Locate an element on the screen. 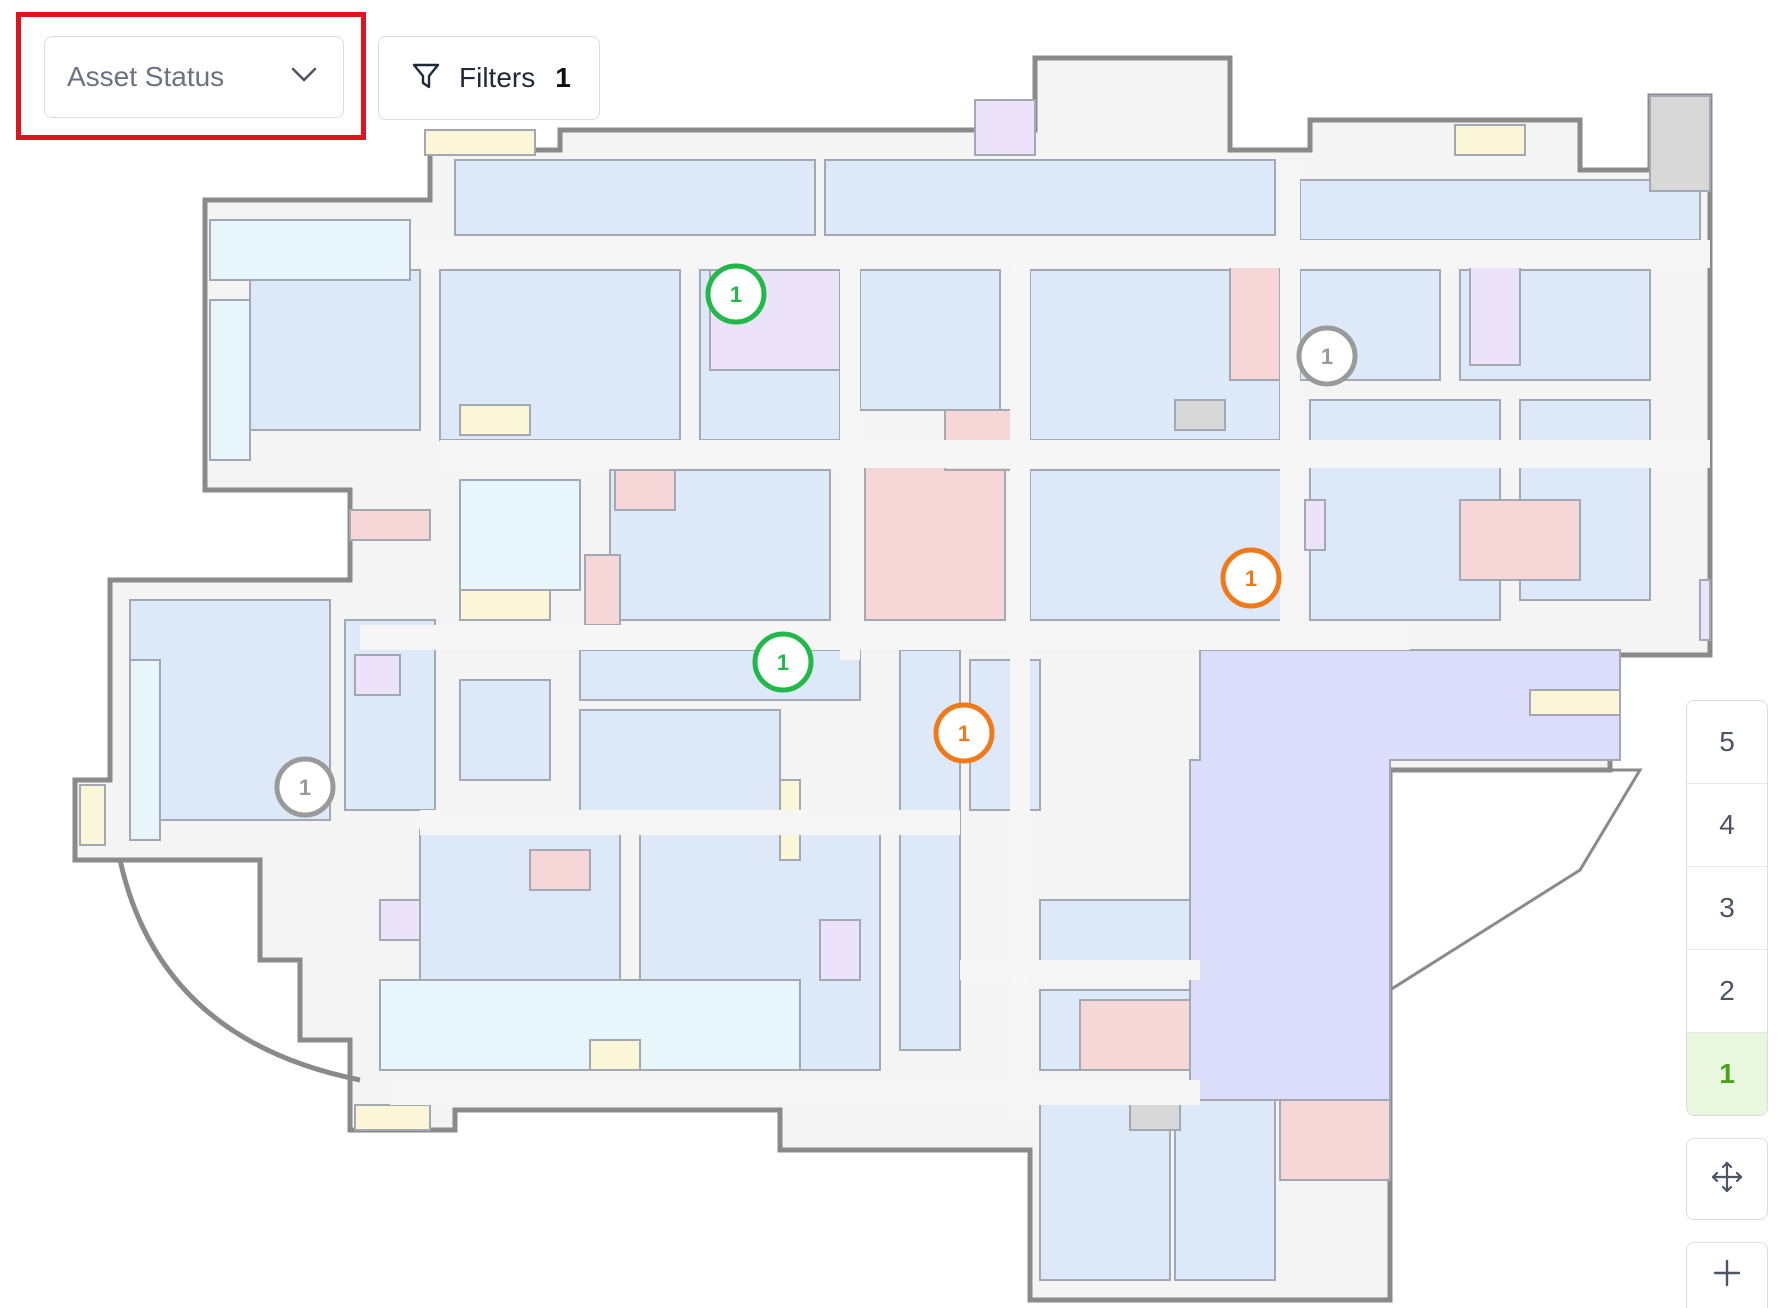  floor-button-5: 5 is located at coordinates (1727, 742).